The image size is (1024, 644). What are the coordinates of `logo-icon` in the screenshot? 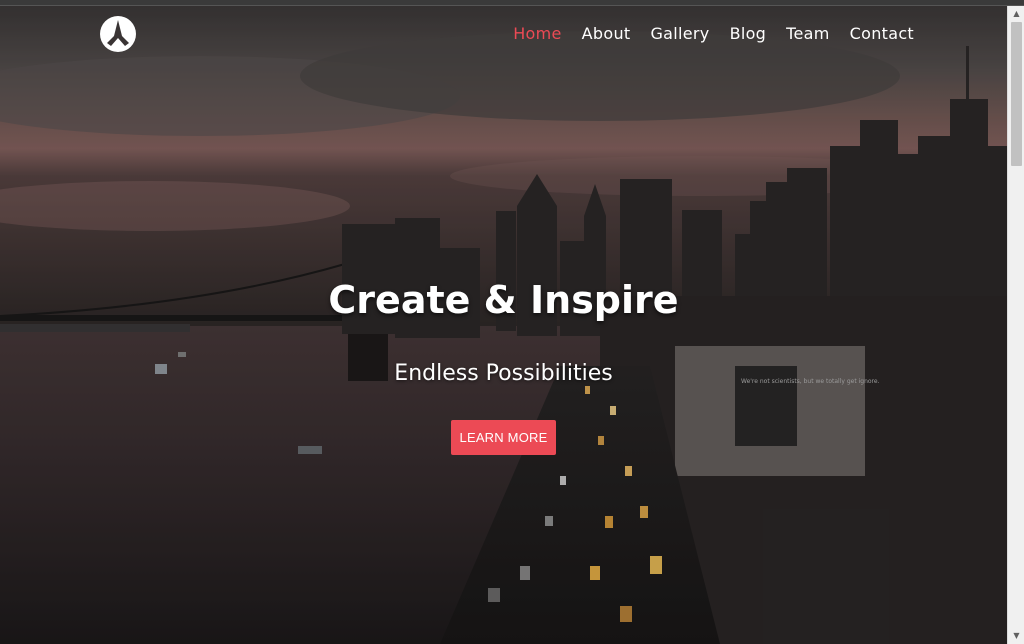 It's located at (118, 34).